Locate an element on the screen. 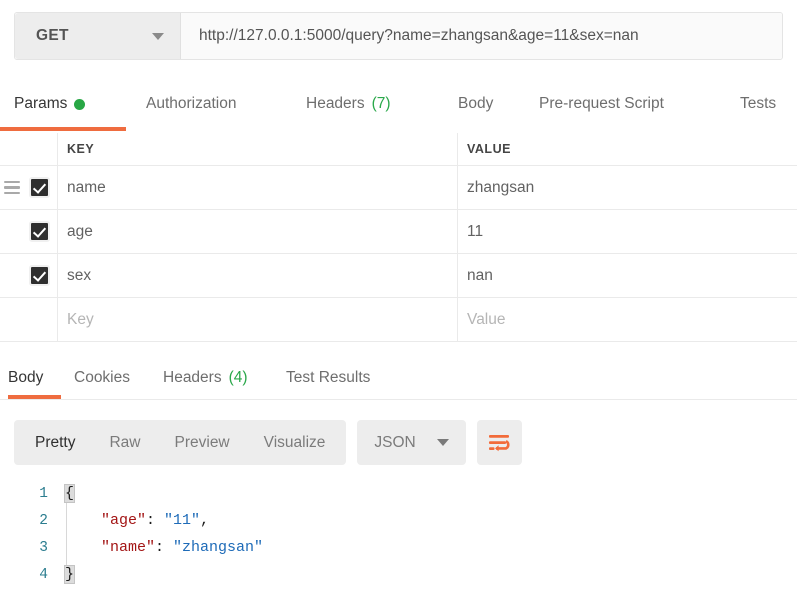  tab-authorization-label: Authorization is located at coordinates (191, 103).